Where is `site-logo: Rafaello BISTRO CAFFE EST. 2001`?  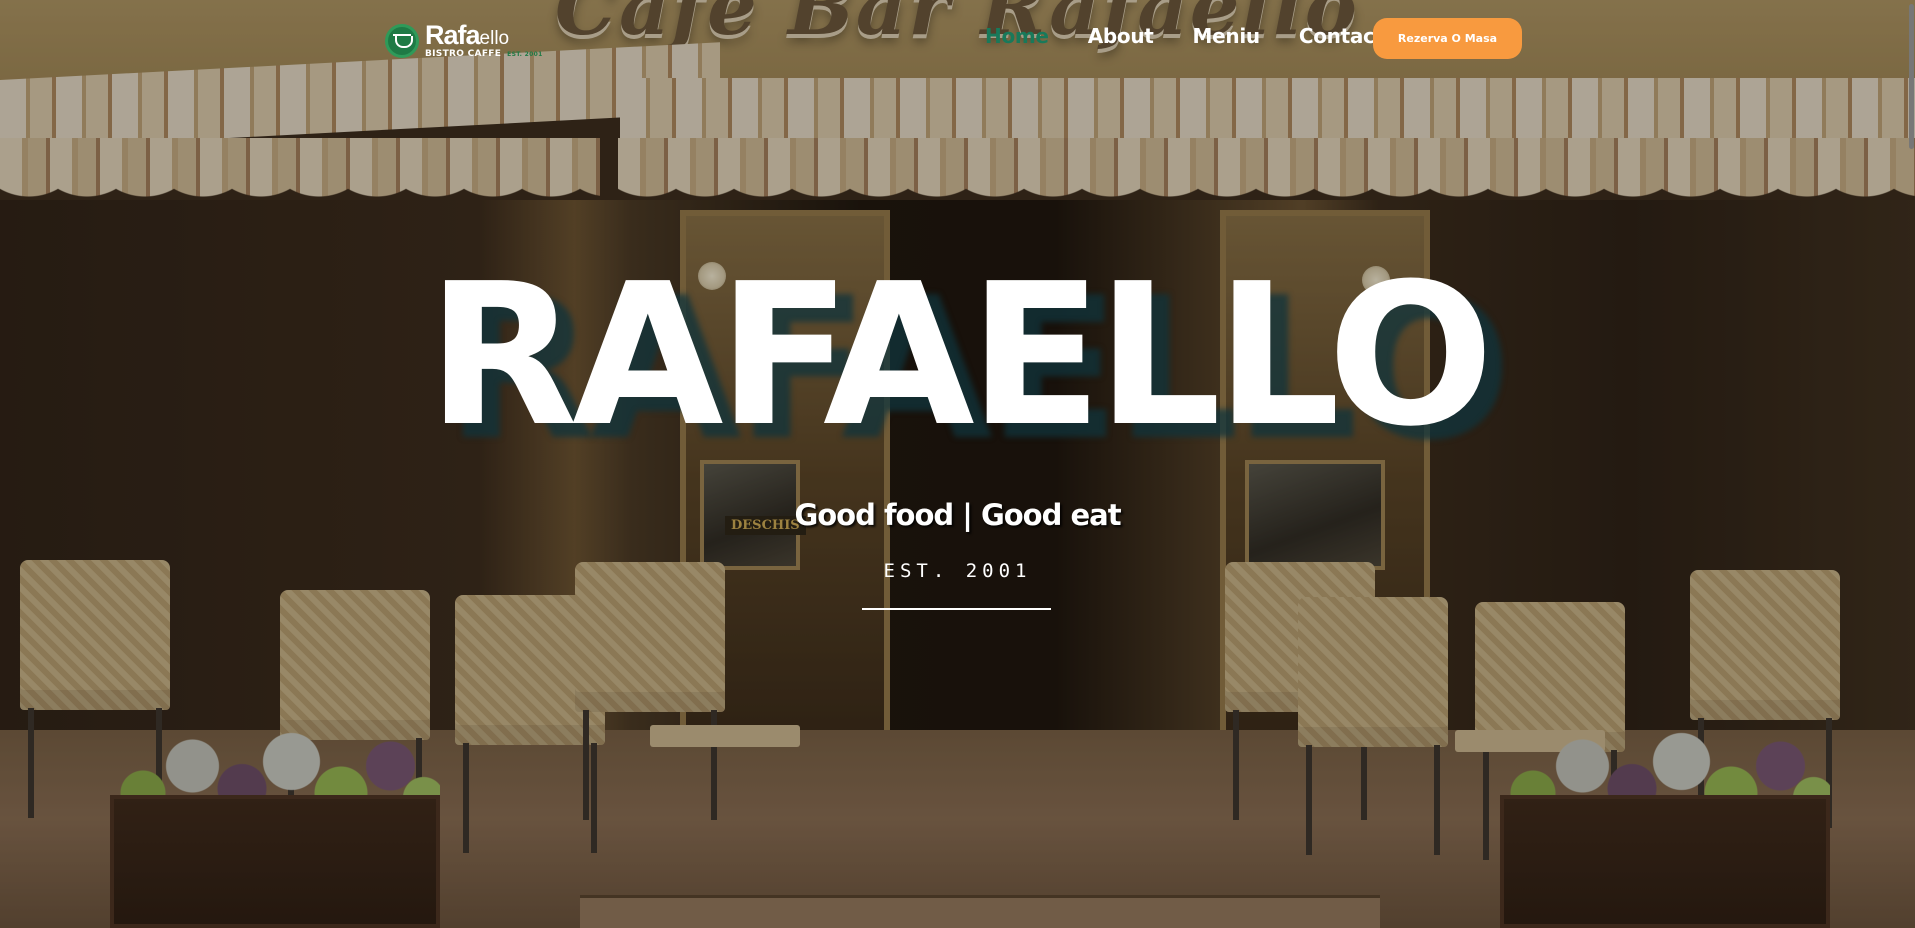 site-logo: Rafaello BISTRO CAFFE EST. 2001 is located at coordinates (464, 40).